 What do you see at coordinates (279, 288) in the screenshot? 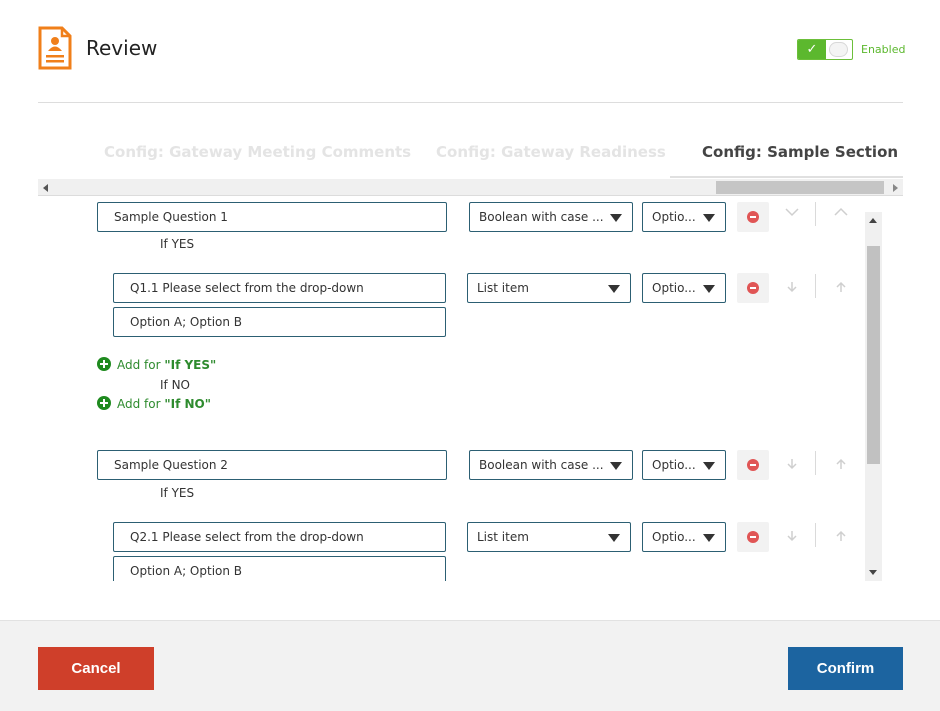
I see `sub-question-text-field: Q1.1 Please select from the drop-down` at bounding box center [279, 288].